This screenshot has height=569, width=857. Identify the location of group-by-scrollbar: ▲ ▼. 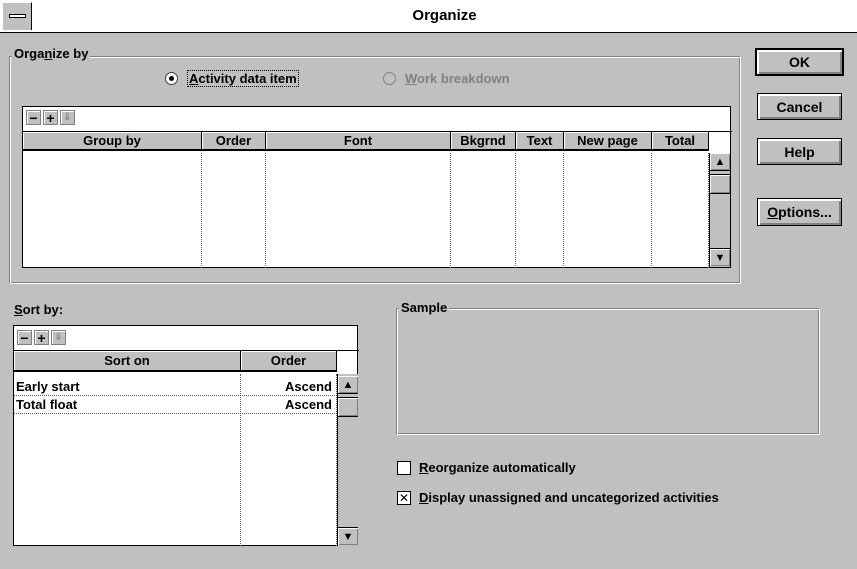
(719, 210).